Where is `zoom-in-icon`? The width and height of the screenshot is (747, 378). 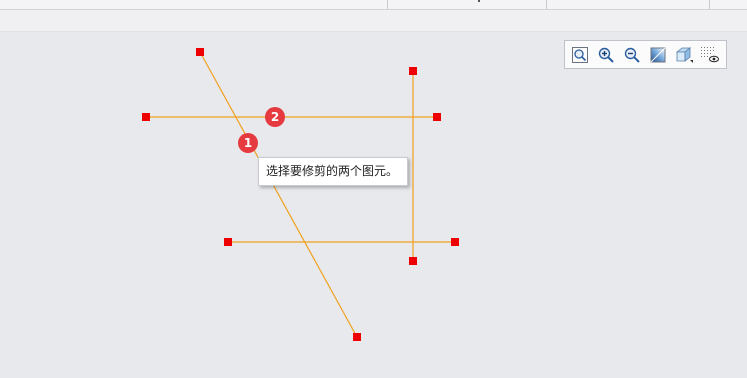 zoom-in-icon is located at coordinates (606, 55).